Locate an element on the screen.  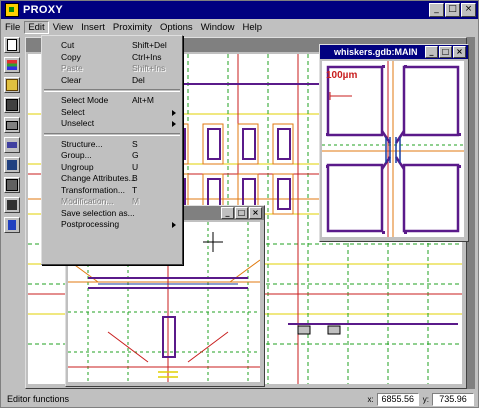
maximize-button: □ is located at coordinates (452, 10).